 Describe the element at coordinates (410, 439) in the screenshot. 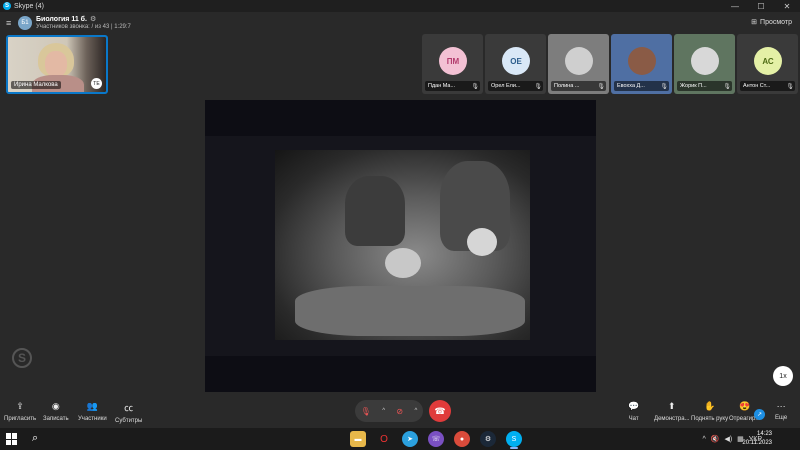

I see `telegram-icon: ➤` at that location.